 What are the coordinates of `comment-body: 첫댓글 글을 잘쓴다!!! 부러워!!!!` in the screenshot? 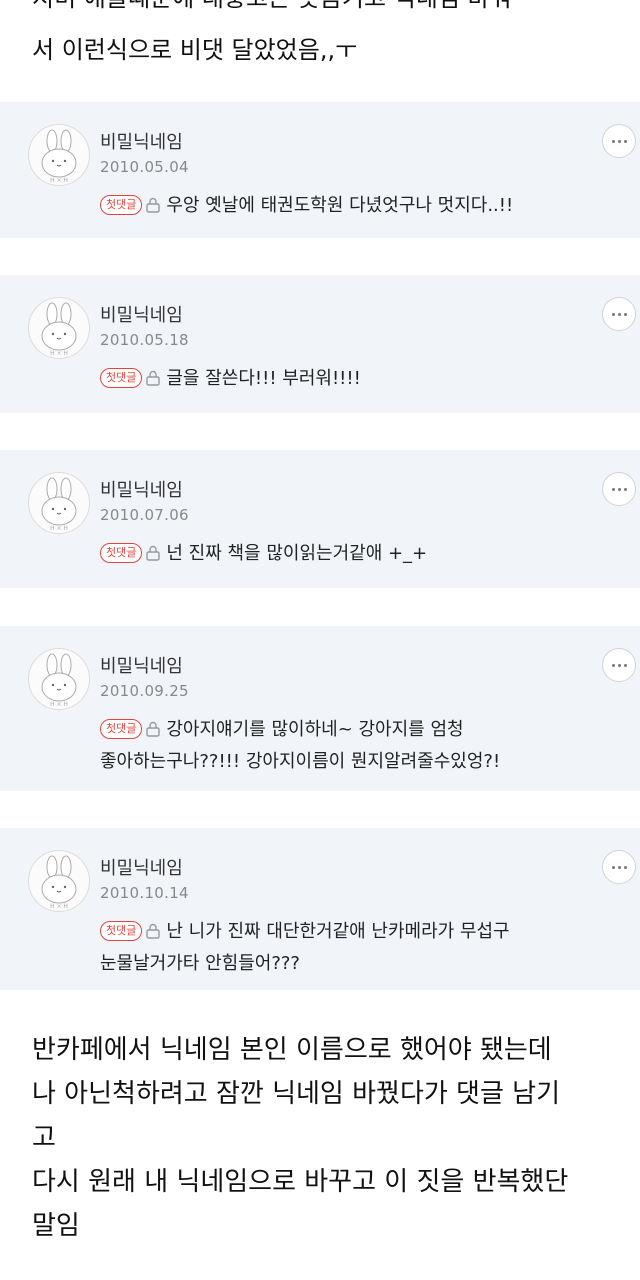 It's located at (360, 379).